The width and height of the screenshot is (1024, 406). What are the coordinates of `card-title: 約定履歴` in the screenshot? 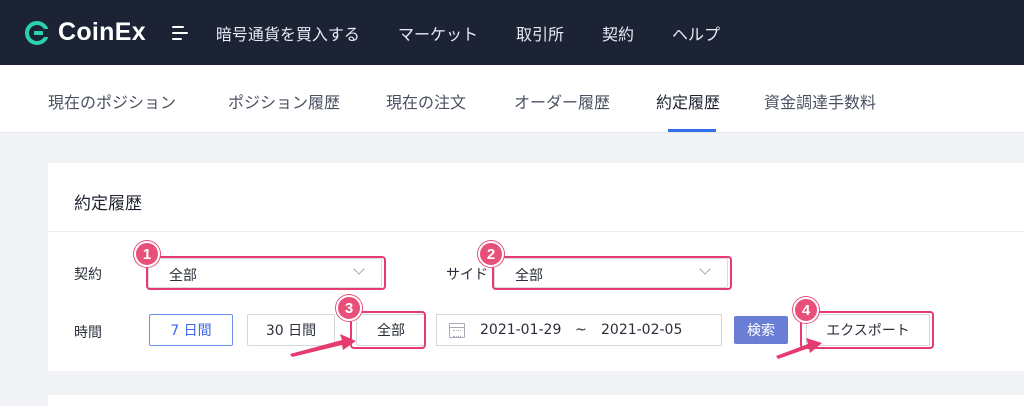 It's located at (108, 204).